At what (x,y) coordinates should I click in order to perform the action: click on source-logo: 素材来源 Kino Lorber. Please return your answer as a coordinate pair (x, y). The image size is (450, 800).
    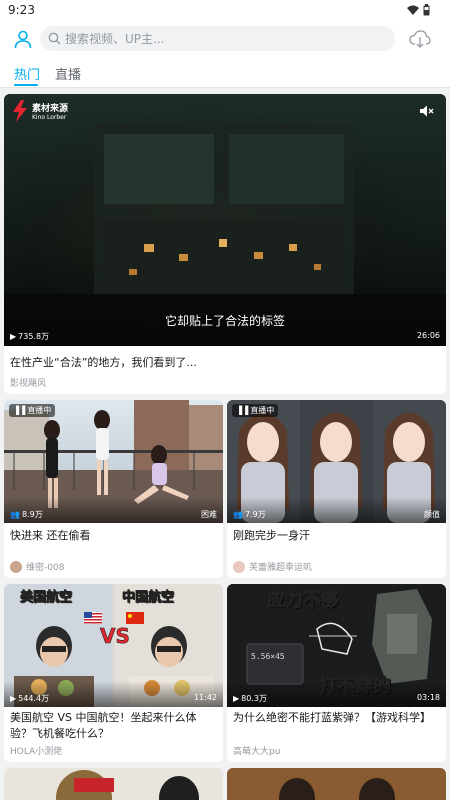
    Looking at the image, I should click on (40, 111).